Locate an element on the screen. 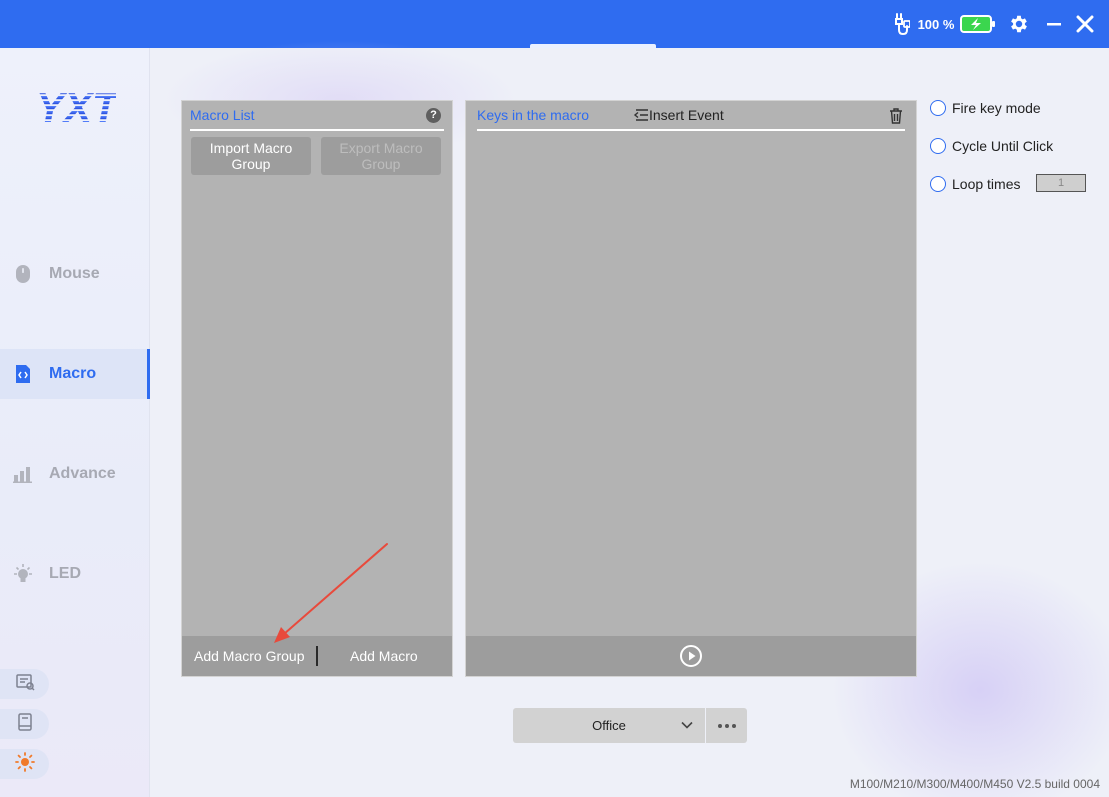 The image size is (1109, 797). sidebar-item-label: Macro is located at coordinates (73, 373).